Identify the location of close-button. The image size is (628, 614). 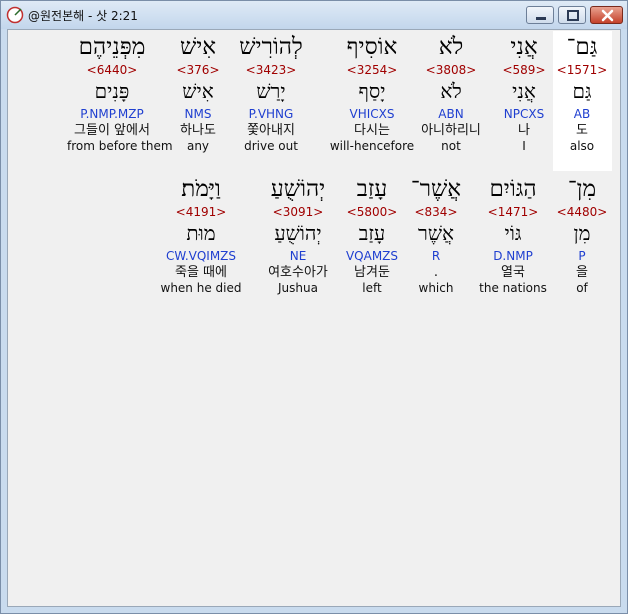
(606, 15).